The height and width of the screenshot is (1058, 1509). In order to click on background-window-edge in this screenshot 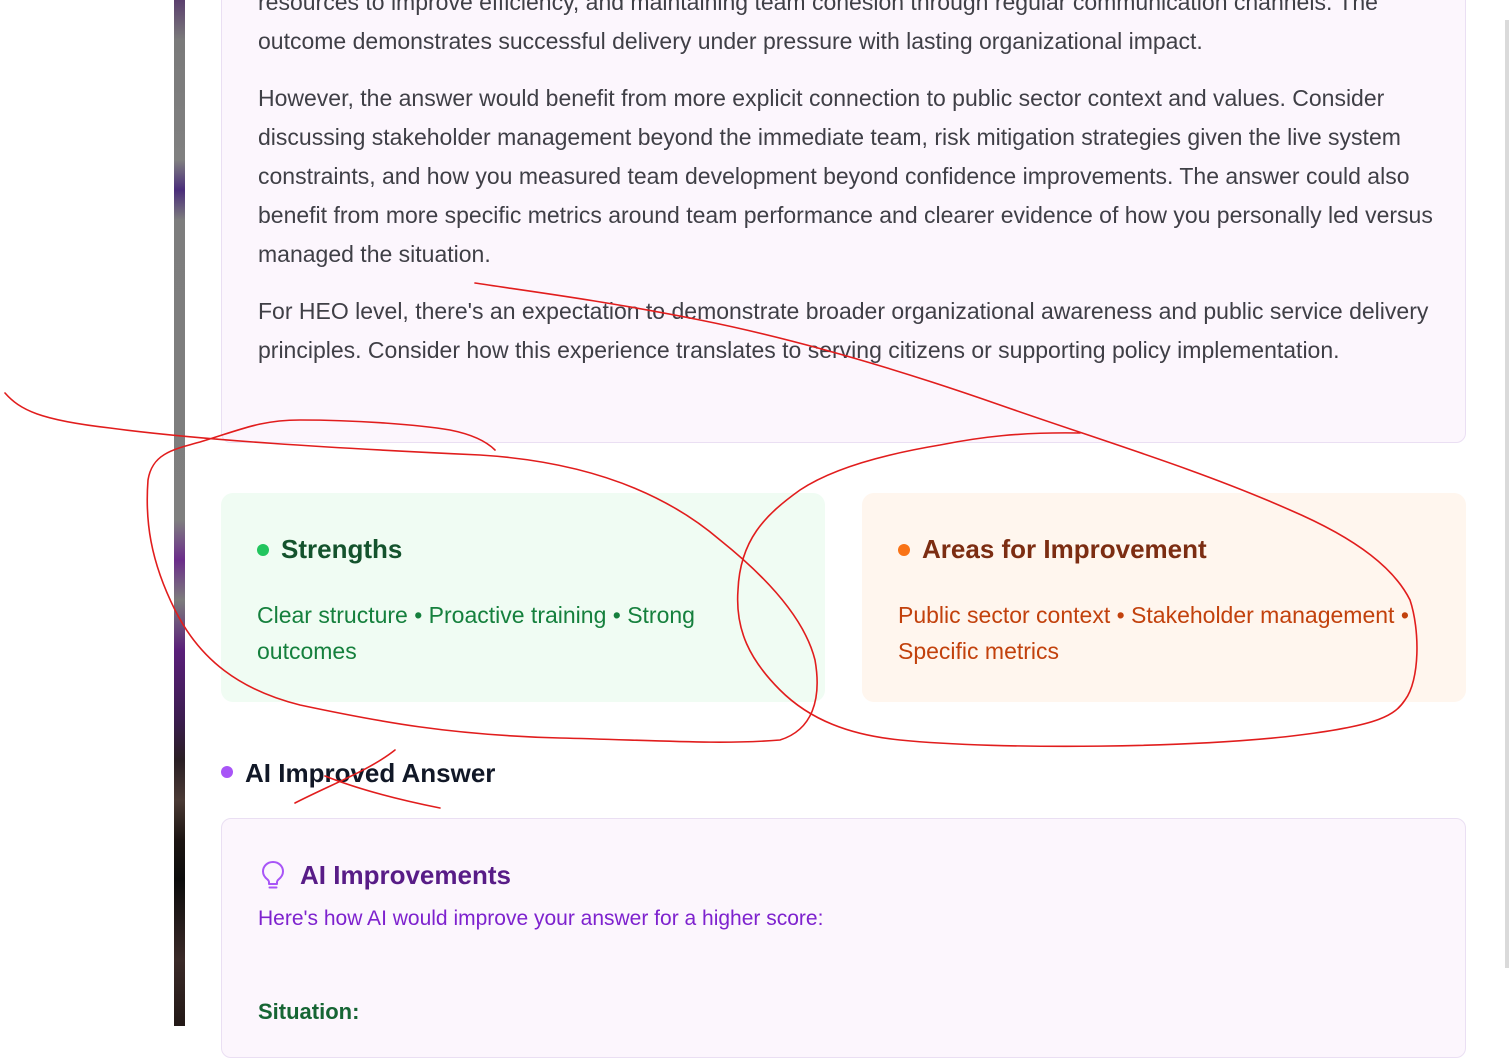, I will do `click(179, 513)`.